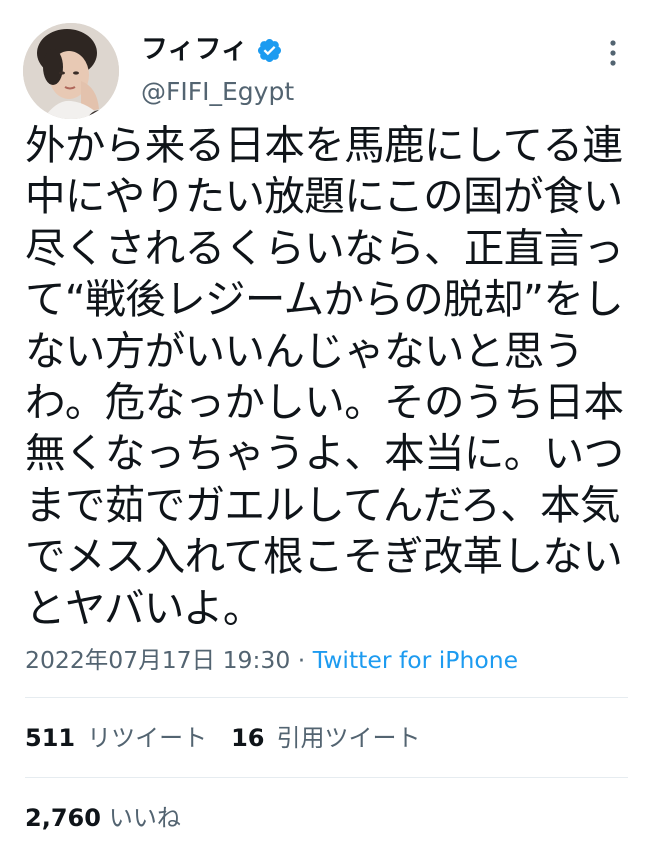 The width and height of the screenshot is (650, 850). What do you see at coordinates (194, 50) in the screenshot?
I see `display-name: フィフィ` at bounding box center [194, 50].